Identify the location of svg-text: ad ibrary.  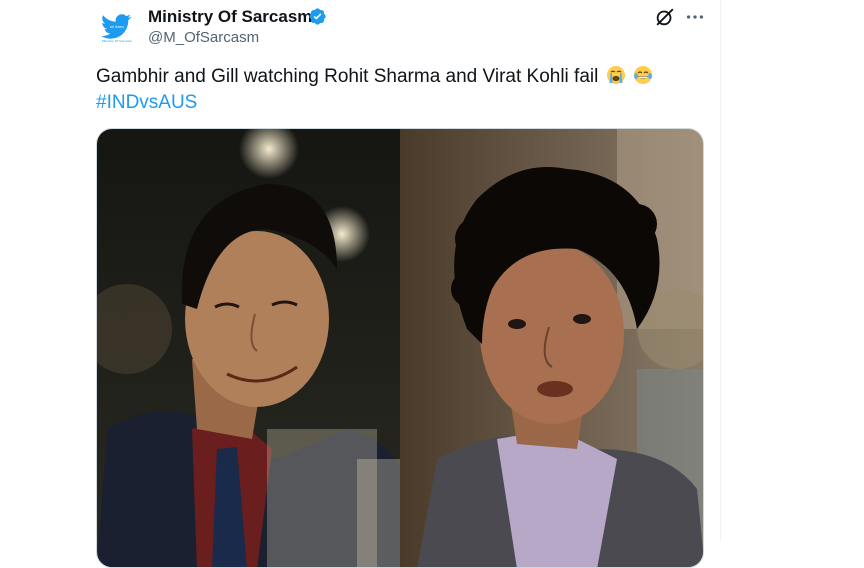
(117, 27).